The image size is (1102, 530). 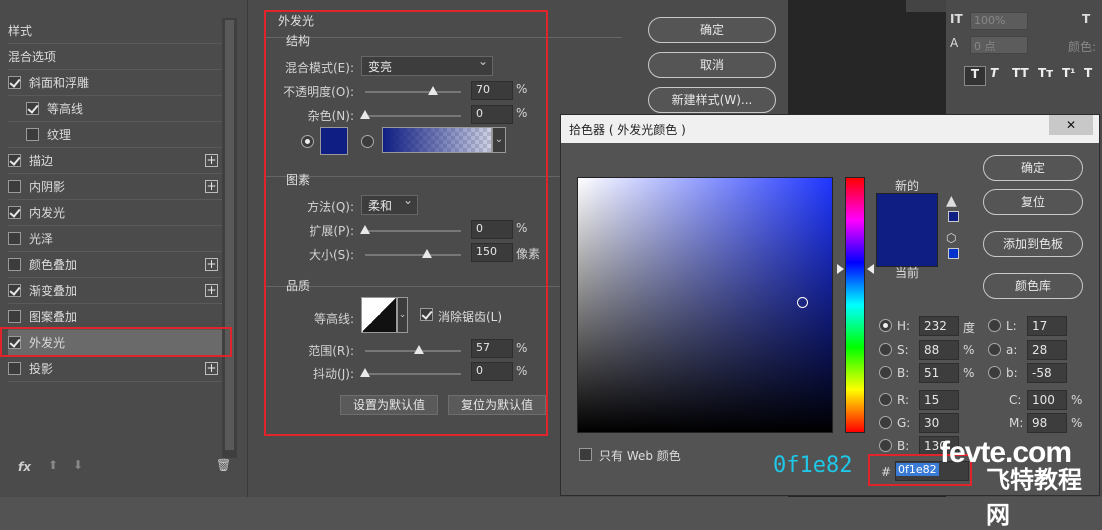 What do you see at coordinates (939, 326) in the screenshot?
I see `h-input: 232` at bounding box center [939, 326].